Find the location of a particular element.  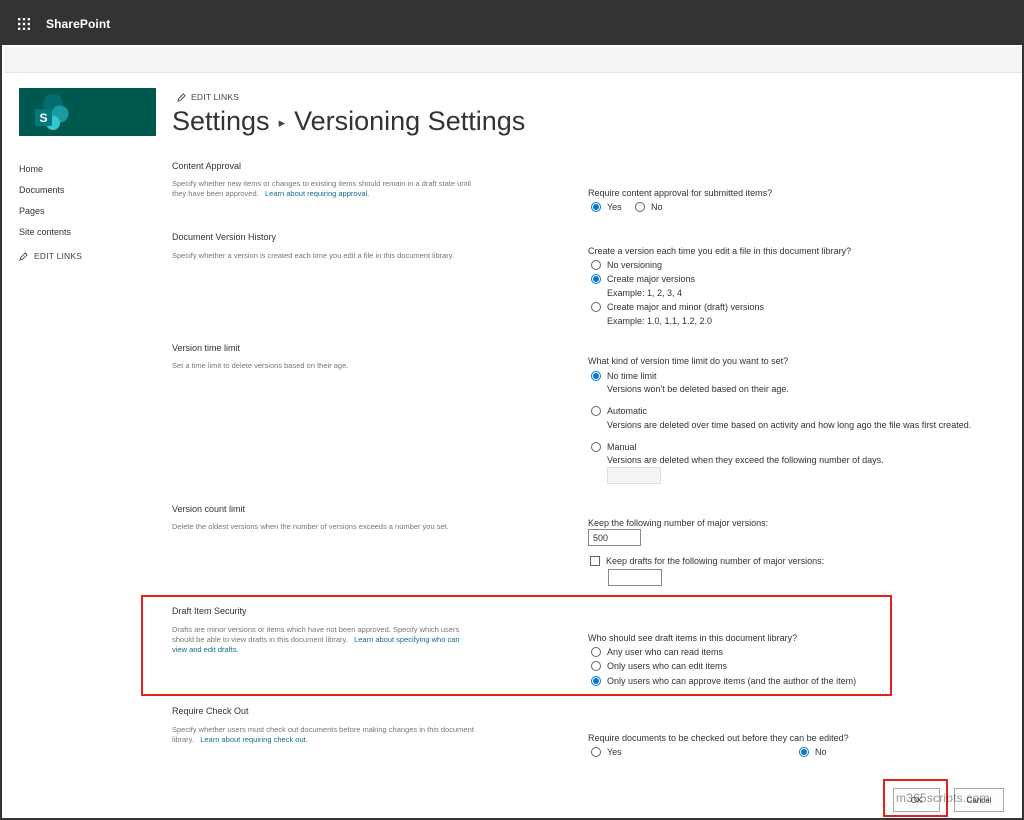

manual-days-input is located at coordinates (634, 475).